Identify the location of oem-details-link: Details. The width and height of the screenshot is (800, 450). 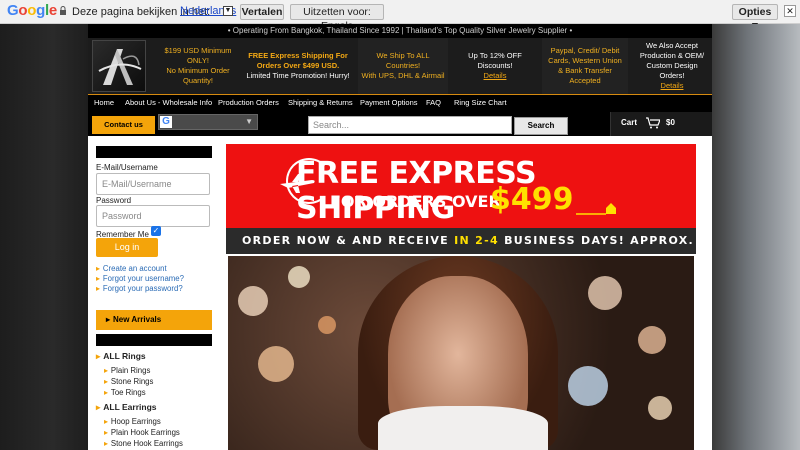
(672, 85).